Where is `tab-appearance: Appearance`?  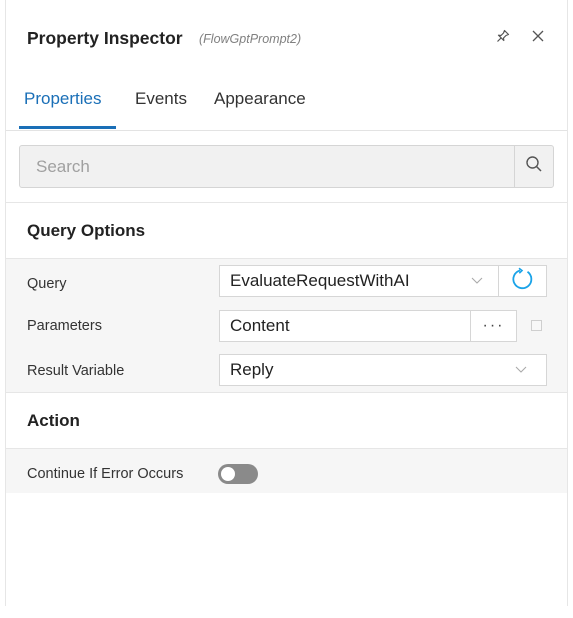
tab-appearance: Appearance is located at coordinates (260, 99).